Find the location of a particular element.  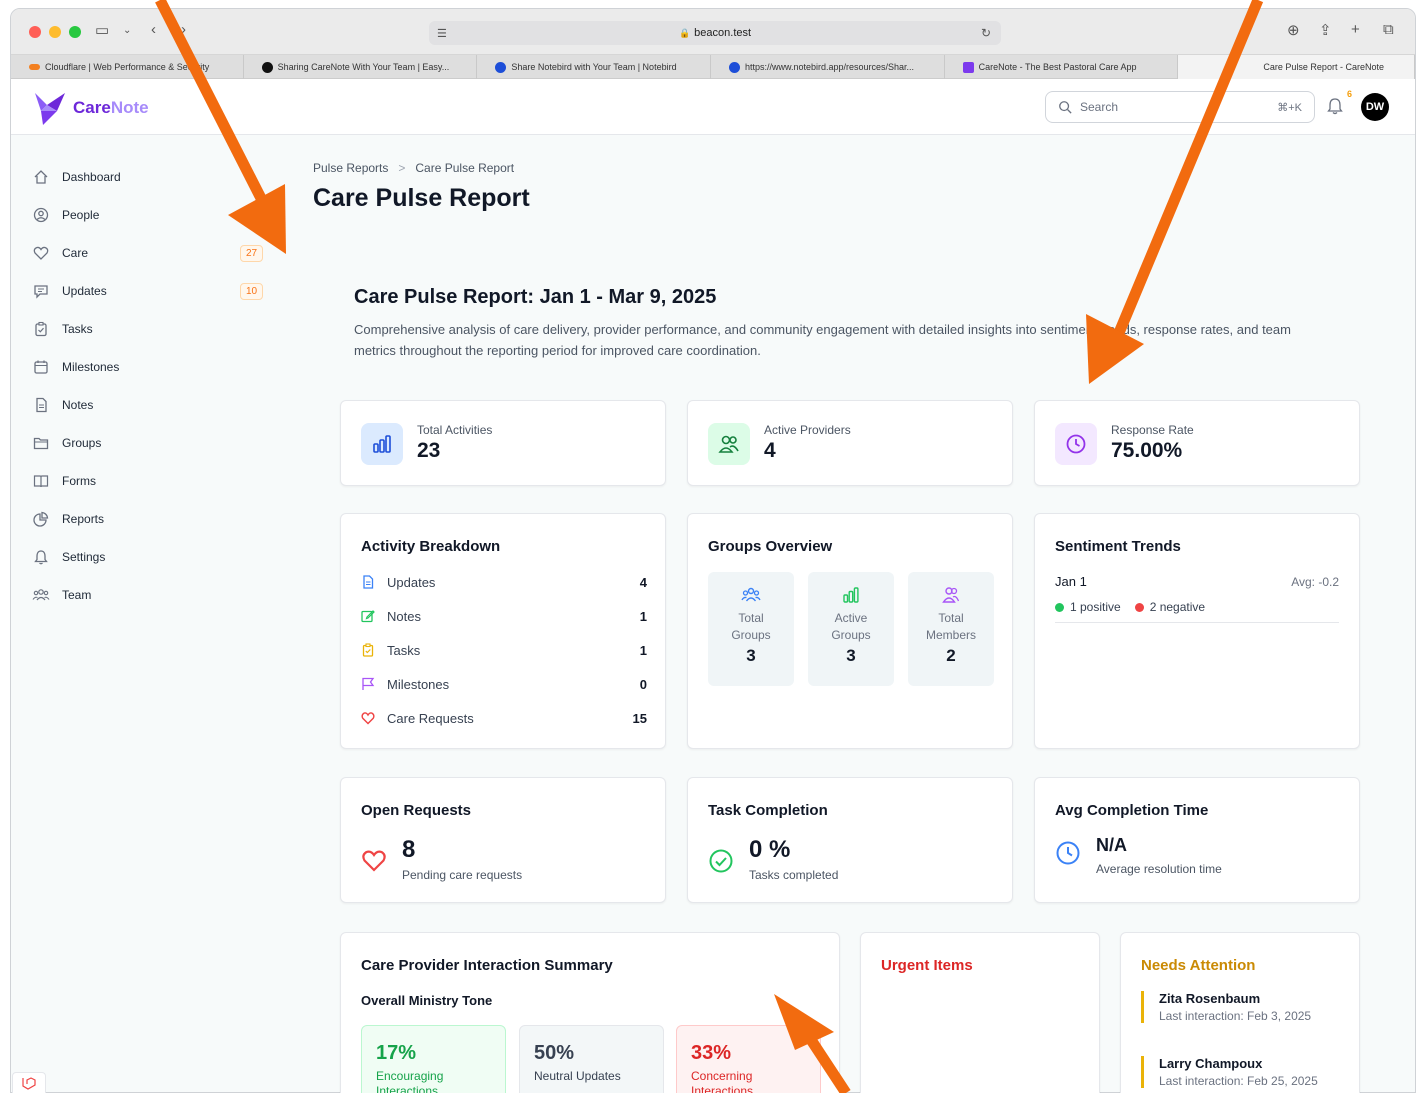

sidebar-item-reports: Reports is located at coordinates (145, 519).